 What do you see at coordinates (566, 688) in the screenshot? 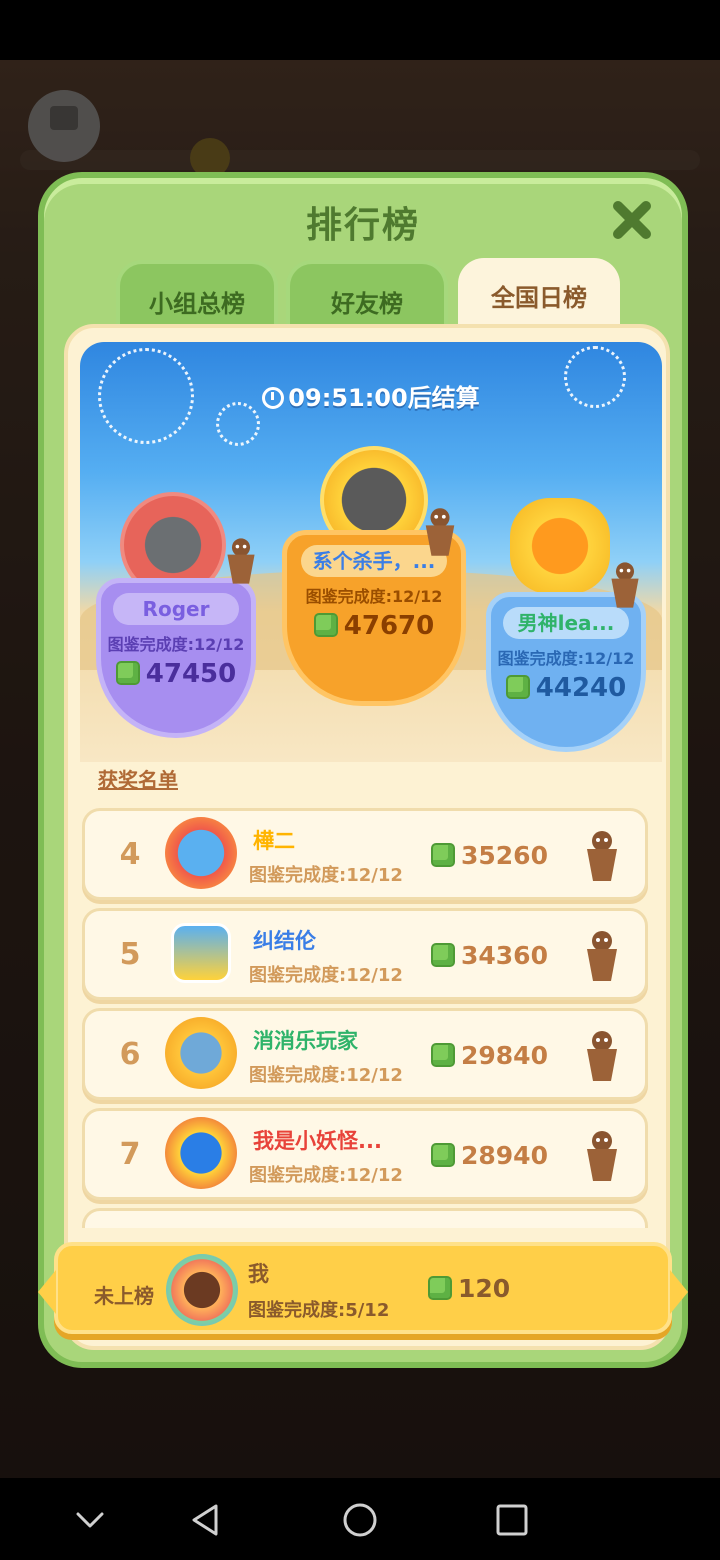
I see `podium-score: 44240` at bounding box center [566, 688].